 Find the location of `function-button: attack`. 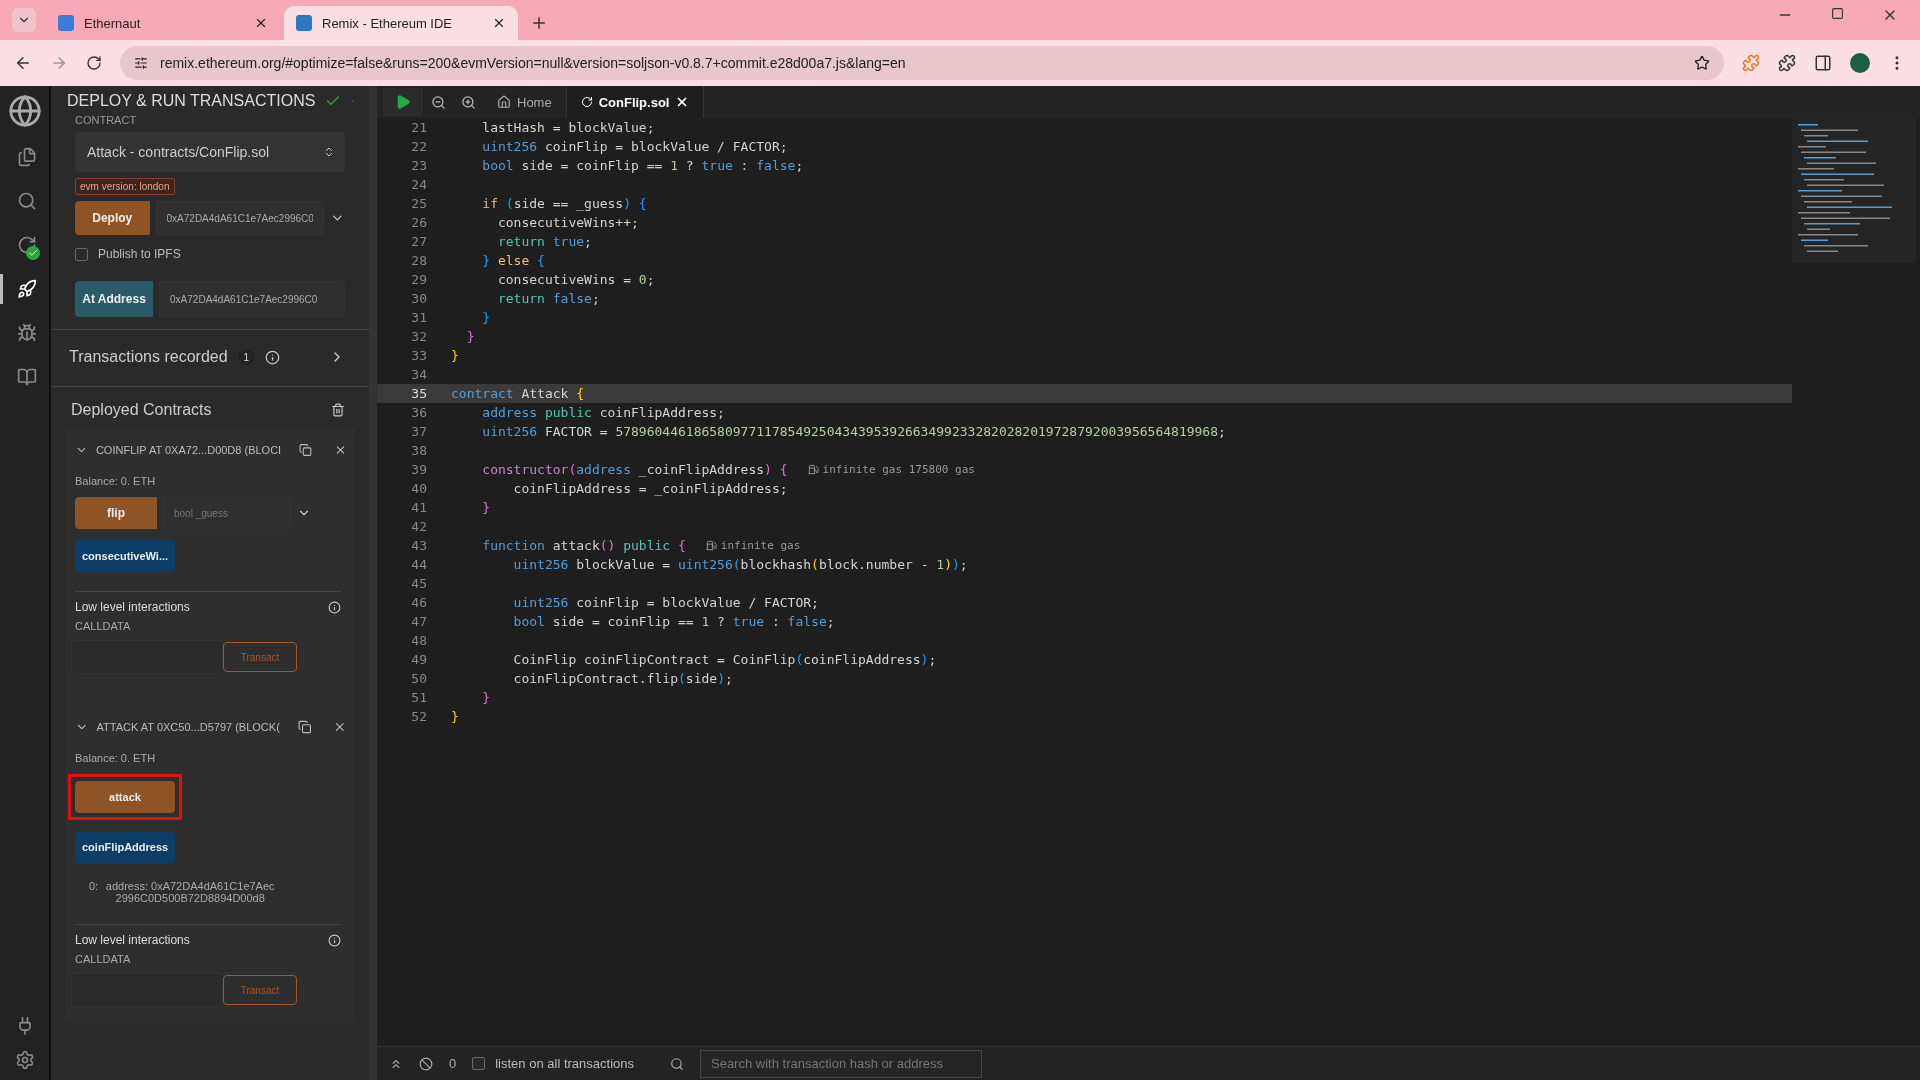

function-button: attack is located at coordinates (125, 797).